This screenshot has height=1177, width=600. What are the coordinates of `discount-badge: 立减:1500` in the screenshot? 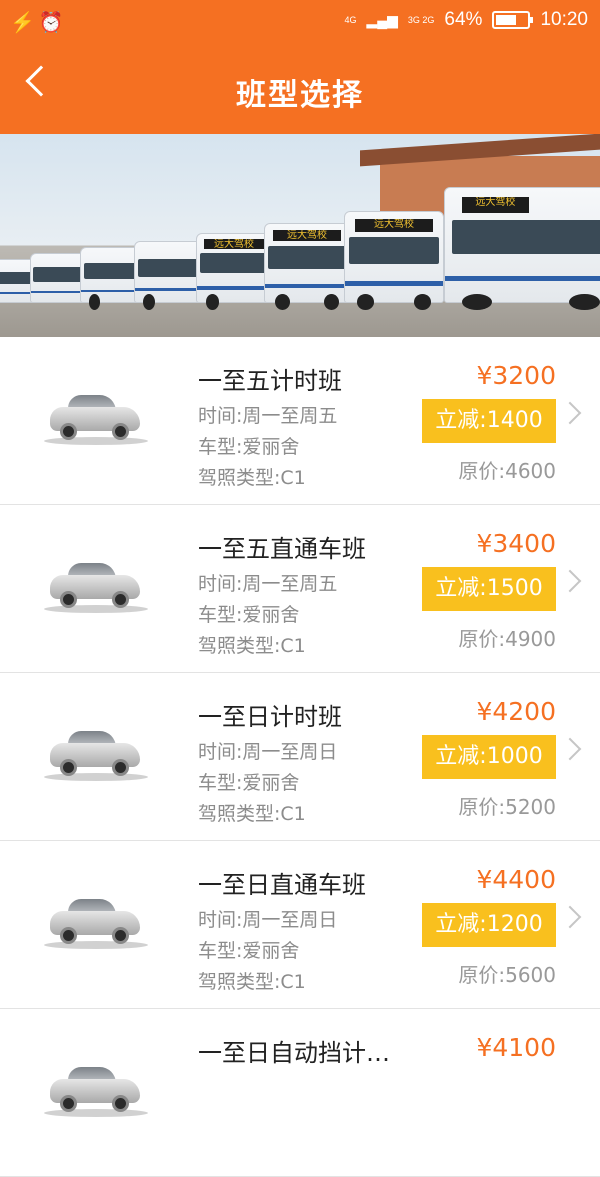 It's located at (489, 589).